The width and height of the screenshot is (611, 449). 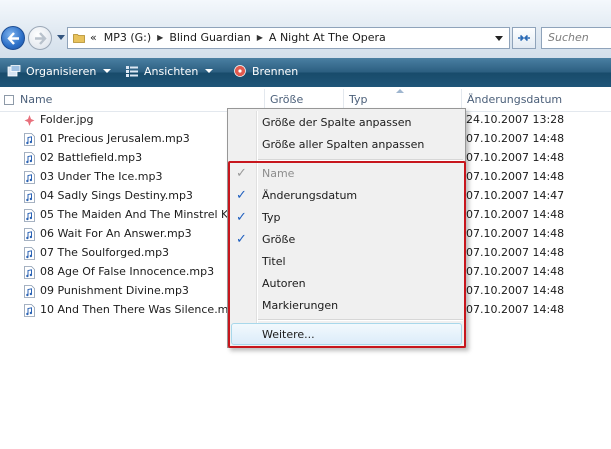 I want to click on column-type-label: Typ, so click(x=358, y=99).